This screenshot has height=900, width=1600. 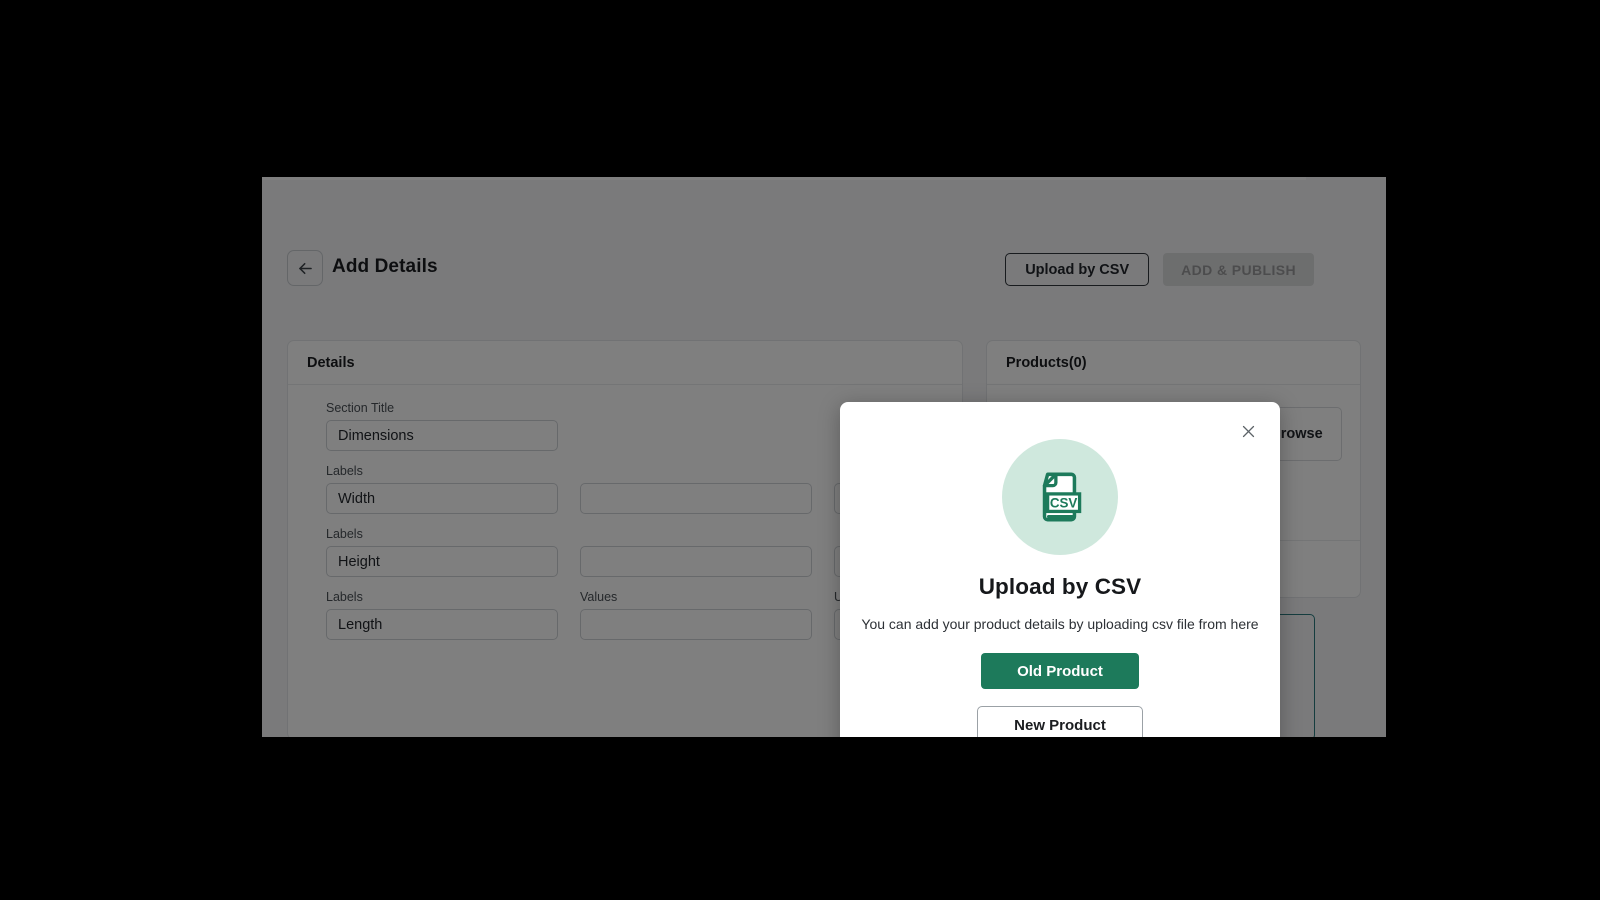 I want to click on svg-text: CSV, so click(x=1064, y=503).